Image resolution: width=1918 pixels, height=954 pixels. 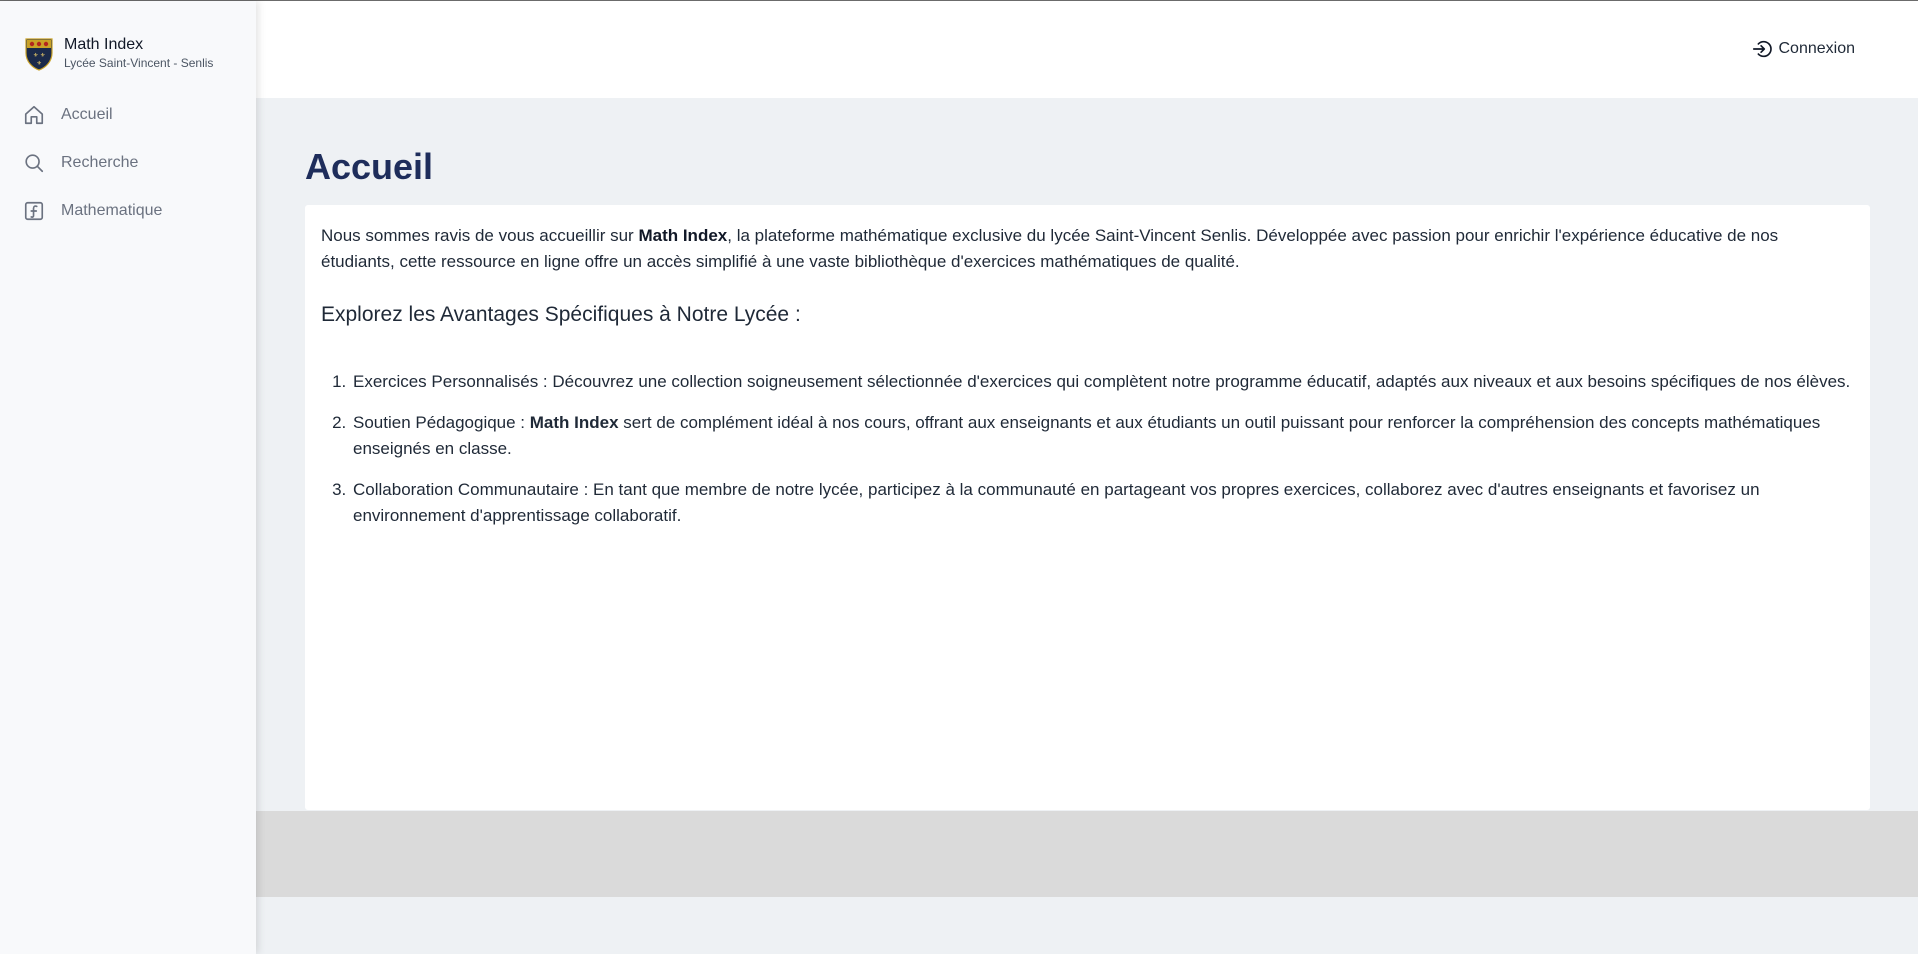 I want to click on sidebar-item-label: Mathematique, so click(x=112, y=210).